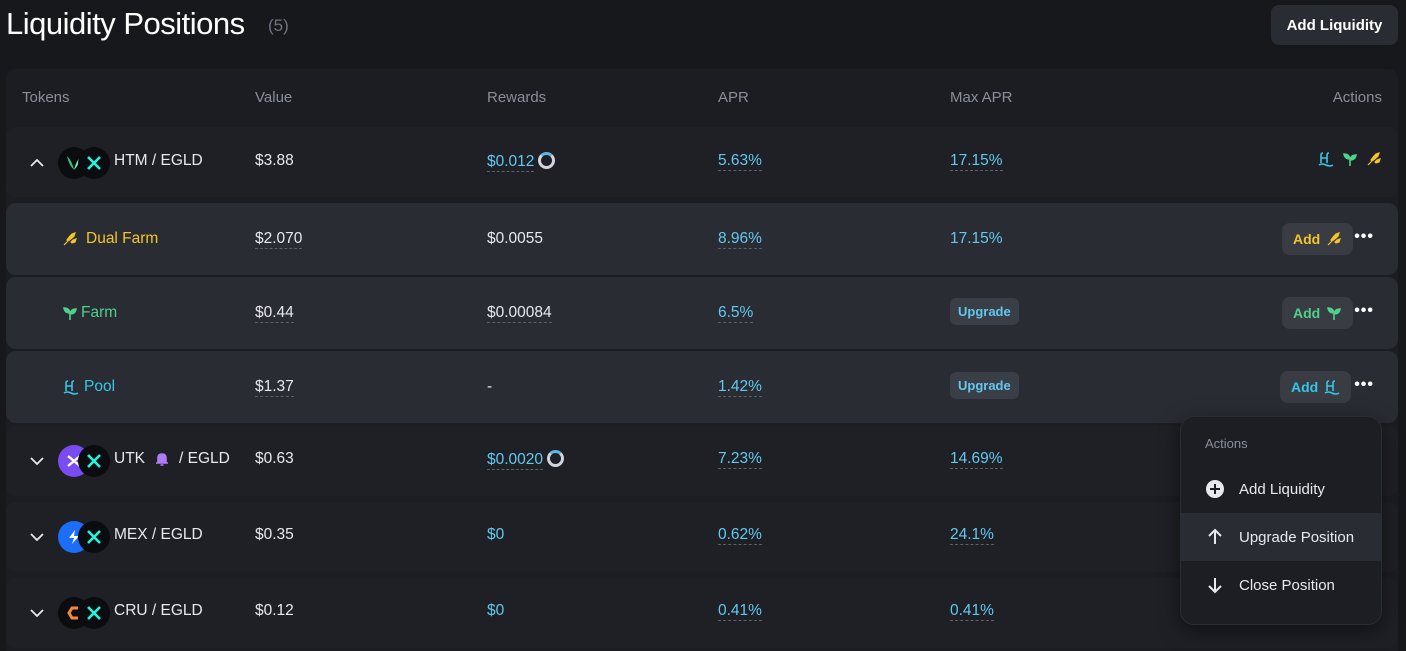 This screenshot has width=1406, height=651. What do you see at coordinates (274, 610) in the screenshot?
I see `position-value: $0.12` at bounding box center [274, 610].